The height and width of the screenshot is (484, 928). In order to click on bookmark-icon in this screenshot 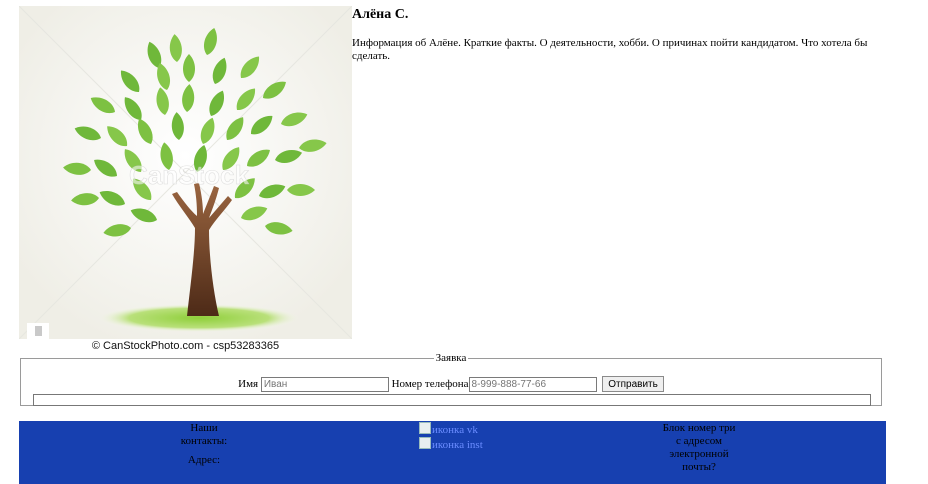, I will do `click(38, 332)`.